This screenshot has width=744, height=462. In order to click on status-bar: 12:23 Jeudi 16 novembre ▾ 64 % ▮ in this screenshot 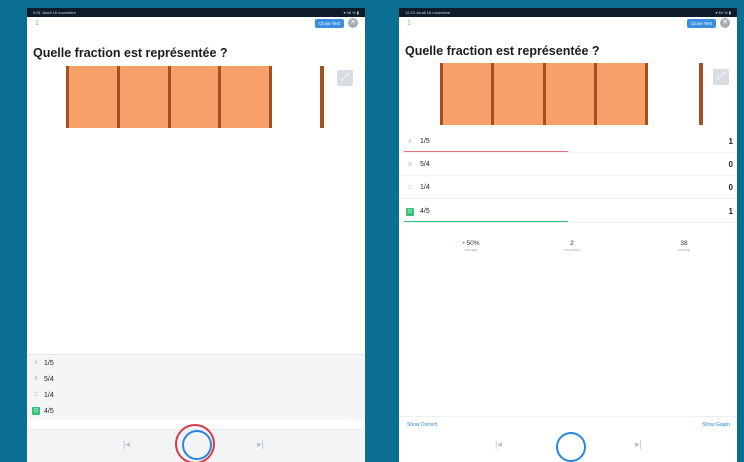, I will do `click(568, 12)`.